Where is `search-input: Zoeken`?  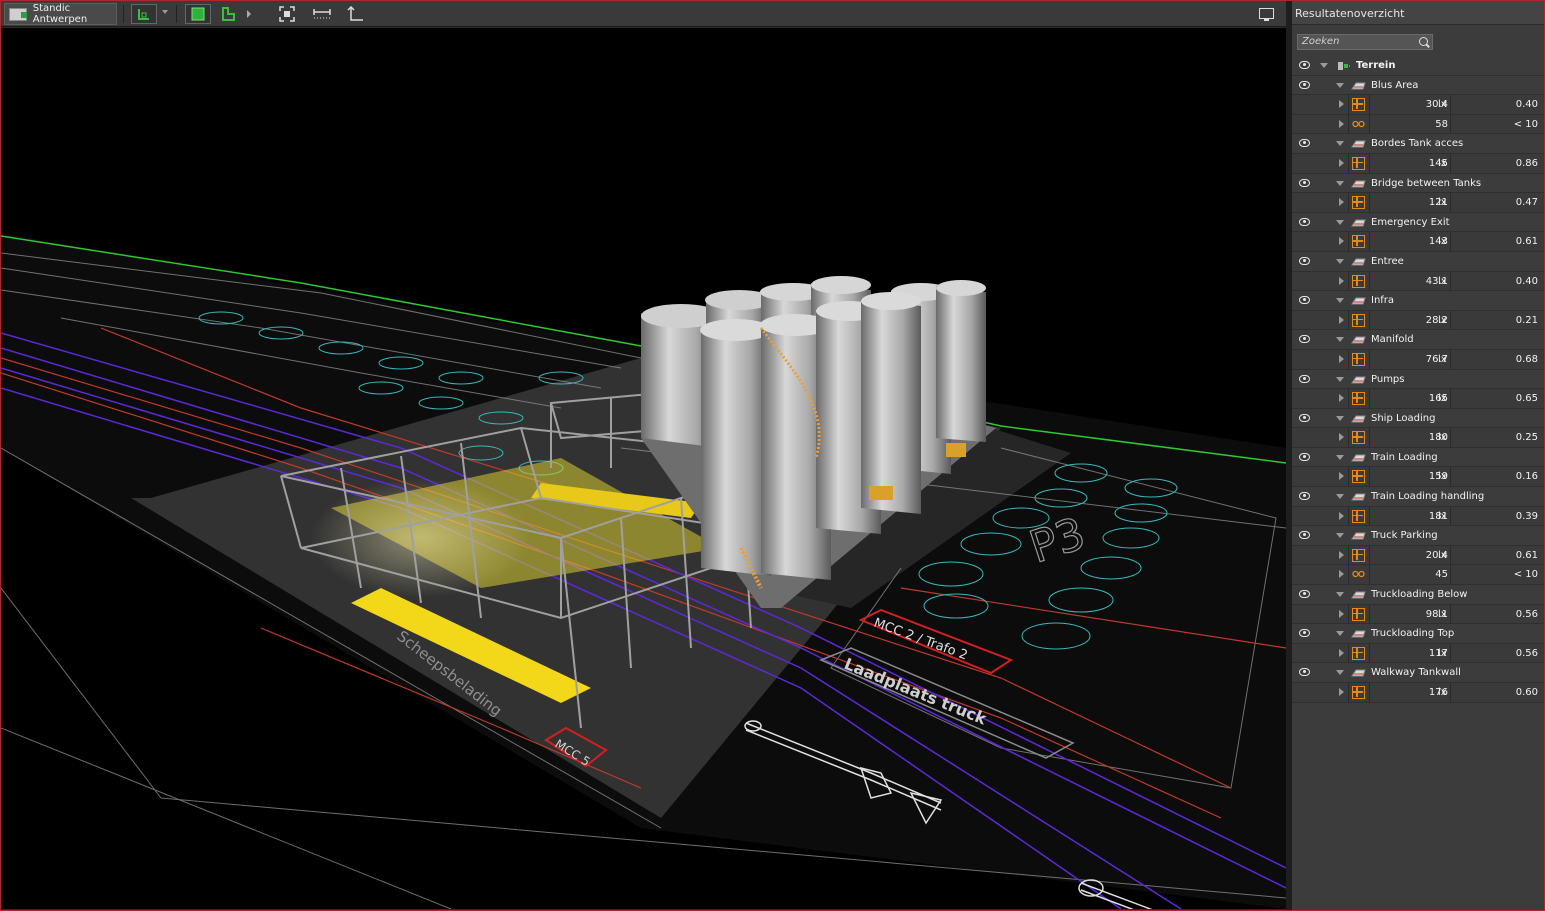 search-input: Zoeken is located at coordinates (1365, 42).